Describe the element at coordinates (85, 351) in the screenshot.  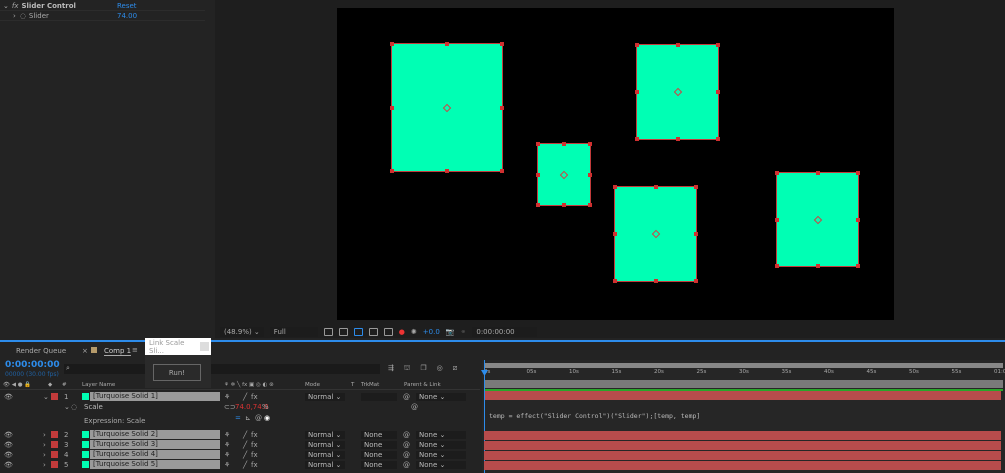
I see `close-tab-icon: ×` at that location.